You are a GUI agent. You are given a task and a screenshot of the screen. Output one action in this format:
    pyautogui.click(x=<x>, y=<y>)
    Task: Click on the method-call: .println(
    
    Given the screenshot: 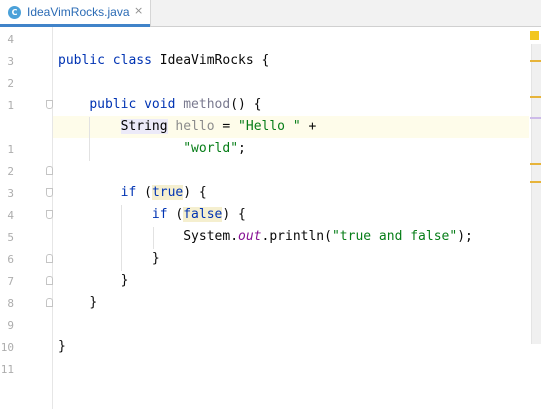 What is the action you would take?
    pyautogui.click(x=296, y=236)
    